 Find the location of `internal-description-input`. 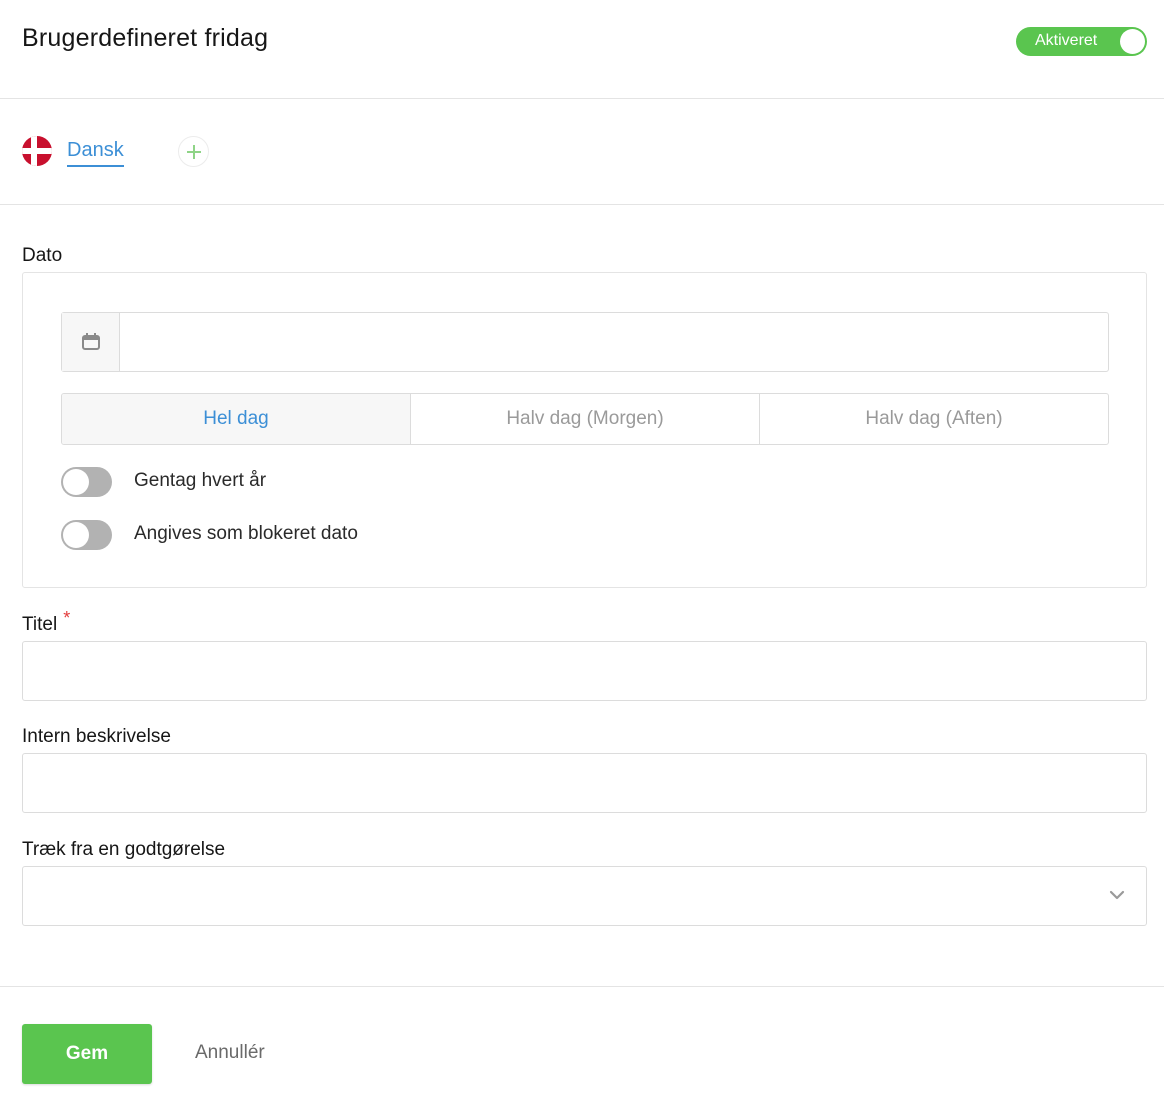

internal-description-input is located at coordinates (584, 783).